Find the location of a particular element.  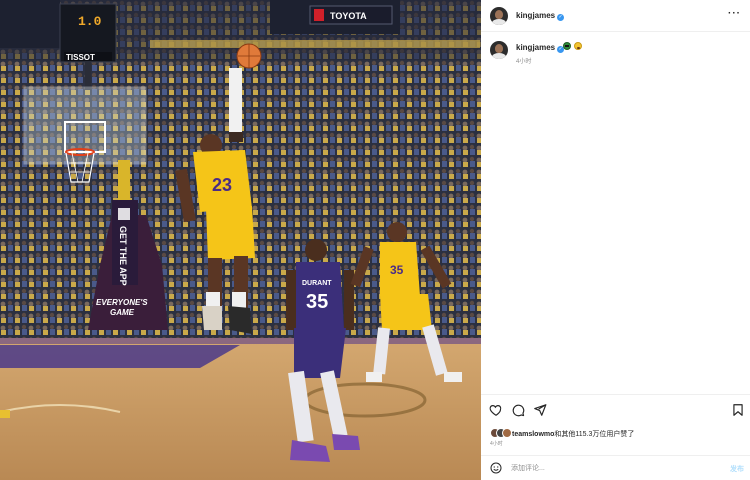

liker-avatar is located at coordinates (507, 433).